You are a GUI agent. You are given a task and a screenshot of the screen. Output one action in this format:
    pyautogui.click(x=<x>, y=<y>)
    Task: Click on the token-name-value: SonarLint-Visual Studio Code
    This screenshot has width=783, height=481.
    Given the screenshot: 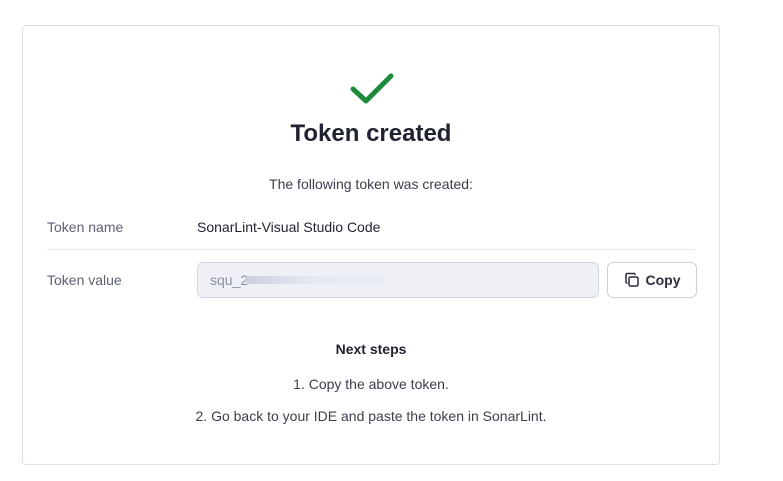 What is the action you would take?
    pyautogui.click(x=289, y=227)
    